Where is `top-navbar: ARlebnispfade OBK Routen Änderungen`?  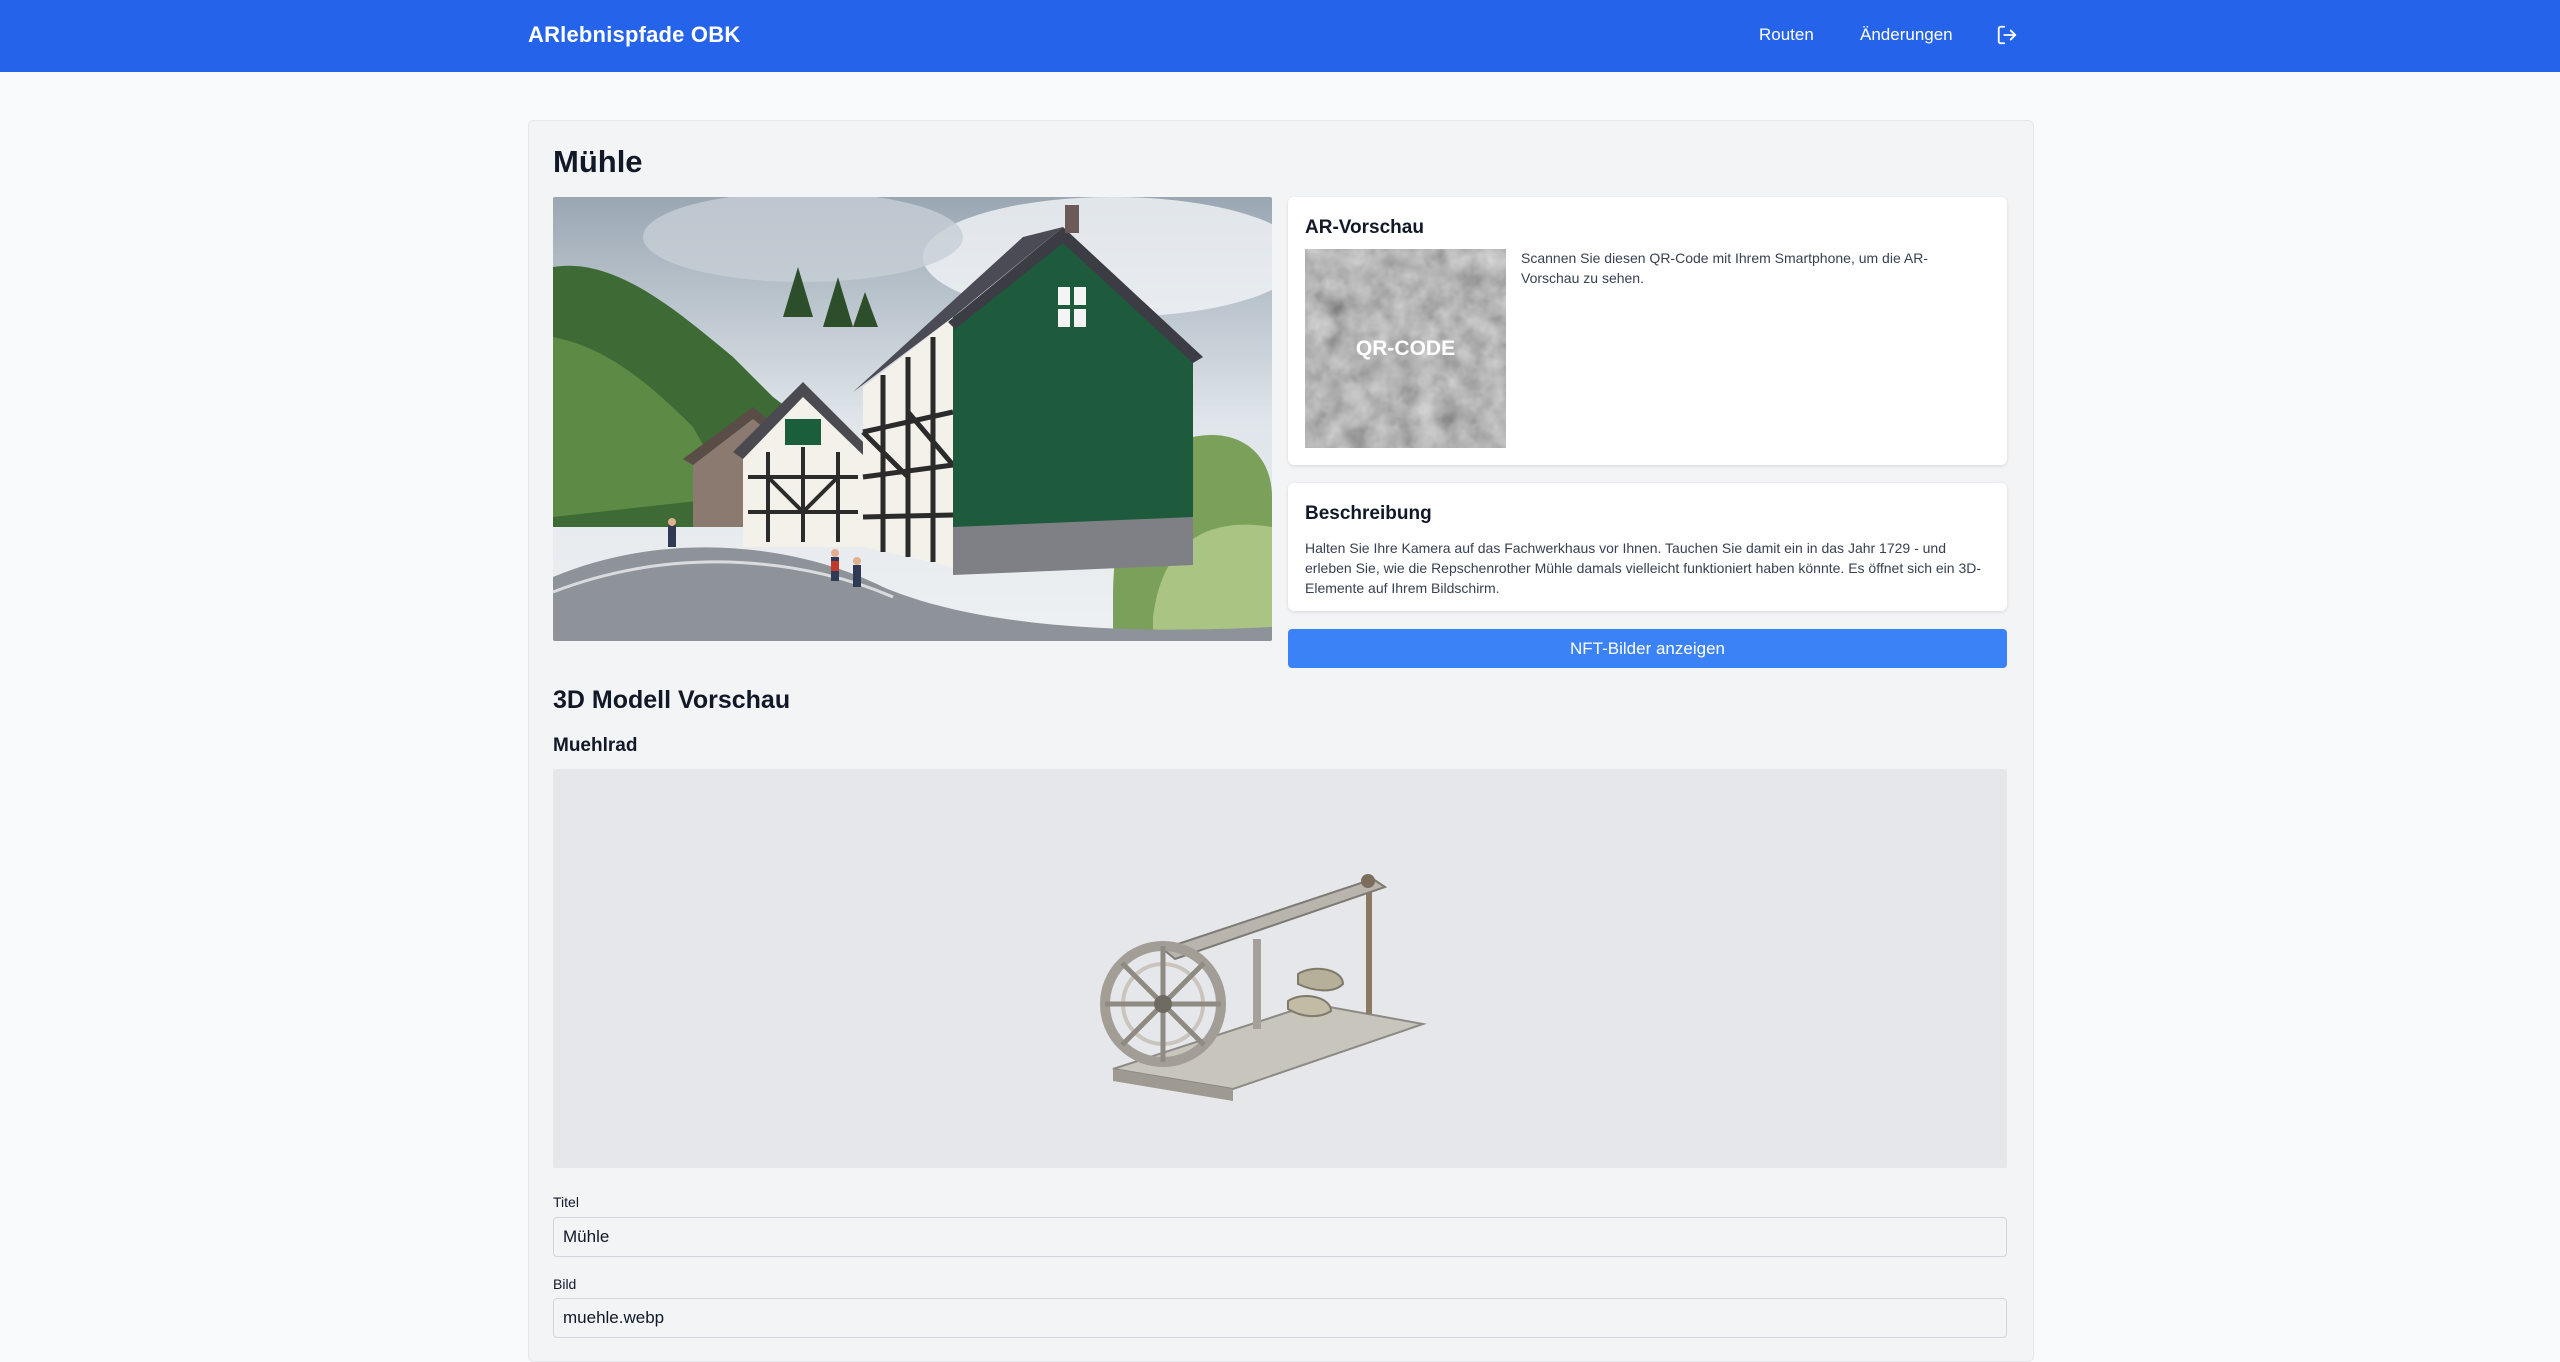 top-navbar: ARlebnispfade OBK Routen Änderungen is located at coordinates (1280, 36).